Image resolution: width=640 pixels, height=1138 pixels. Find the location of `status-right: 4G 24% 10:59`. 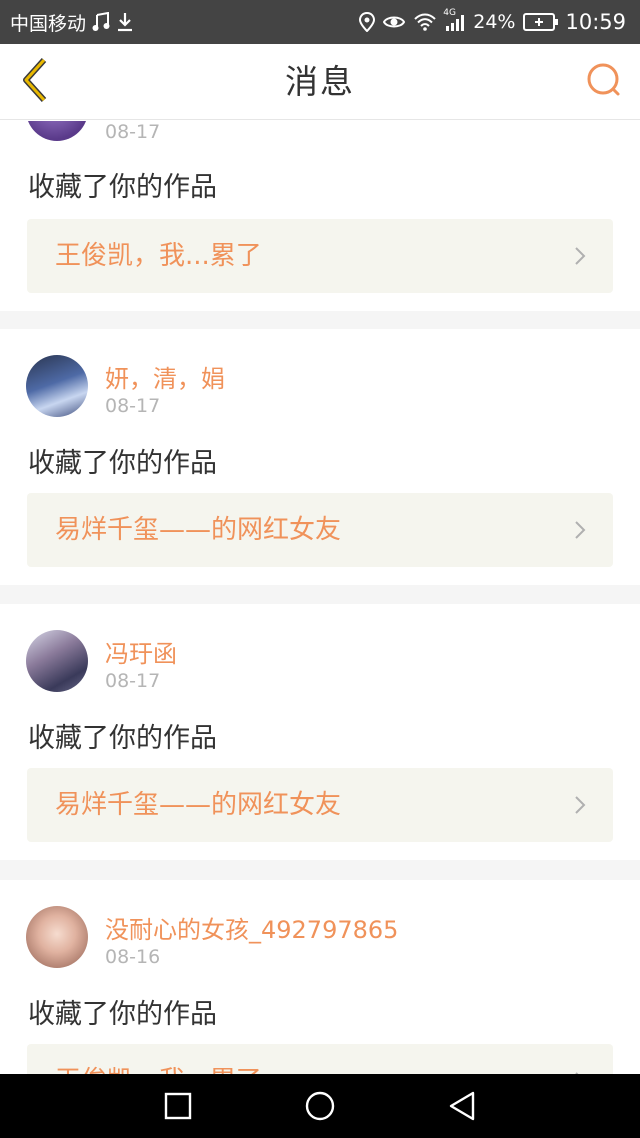

status-right: 4G 24% 10:59 is located at coordinates (488, 22).